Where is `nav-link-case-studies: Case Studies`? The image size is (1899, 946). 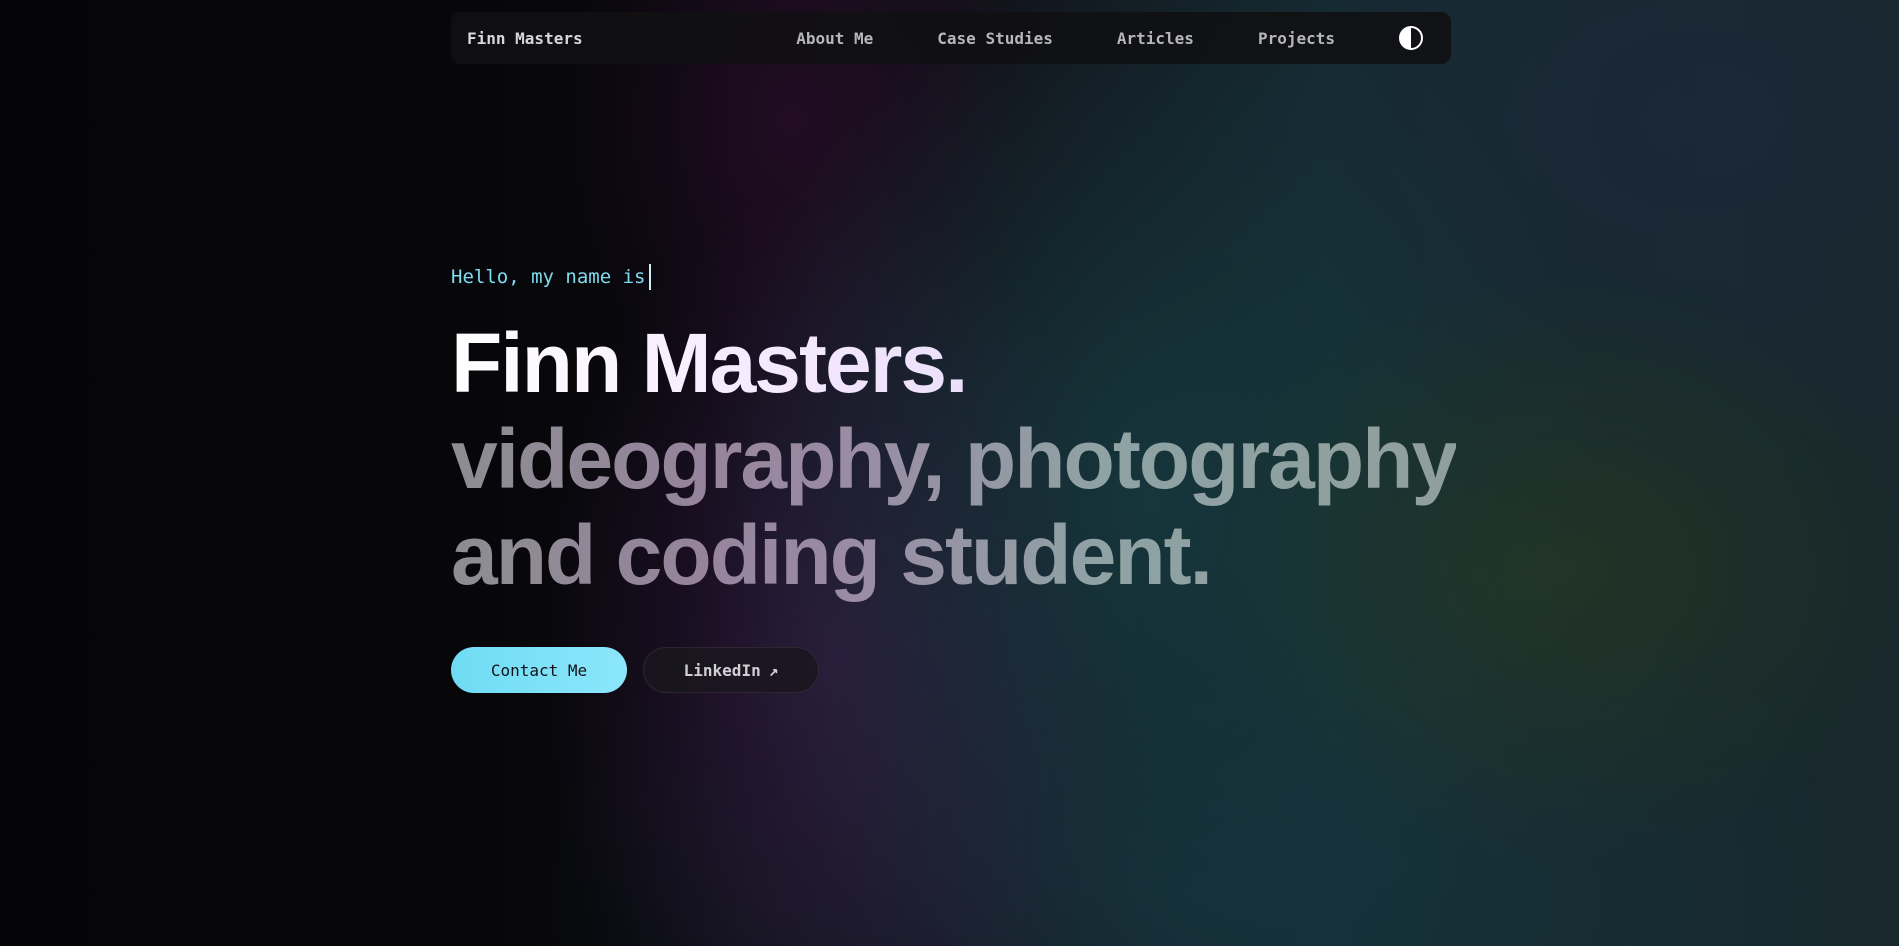 nav-link-case-studies: Case Studies is located at coordinates (995, 38).